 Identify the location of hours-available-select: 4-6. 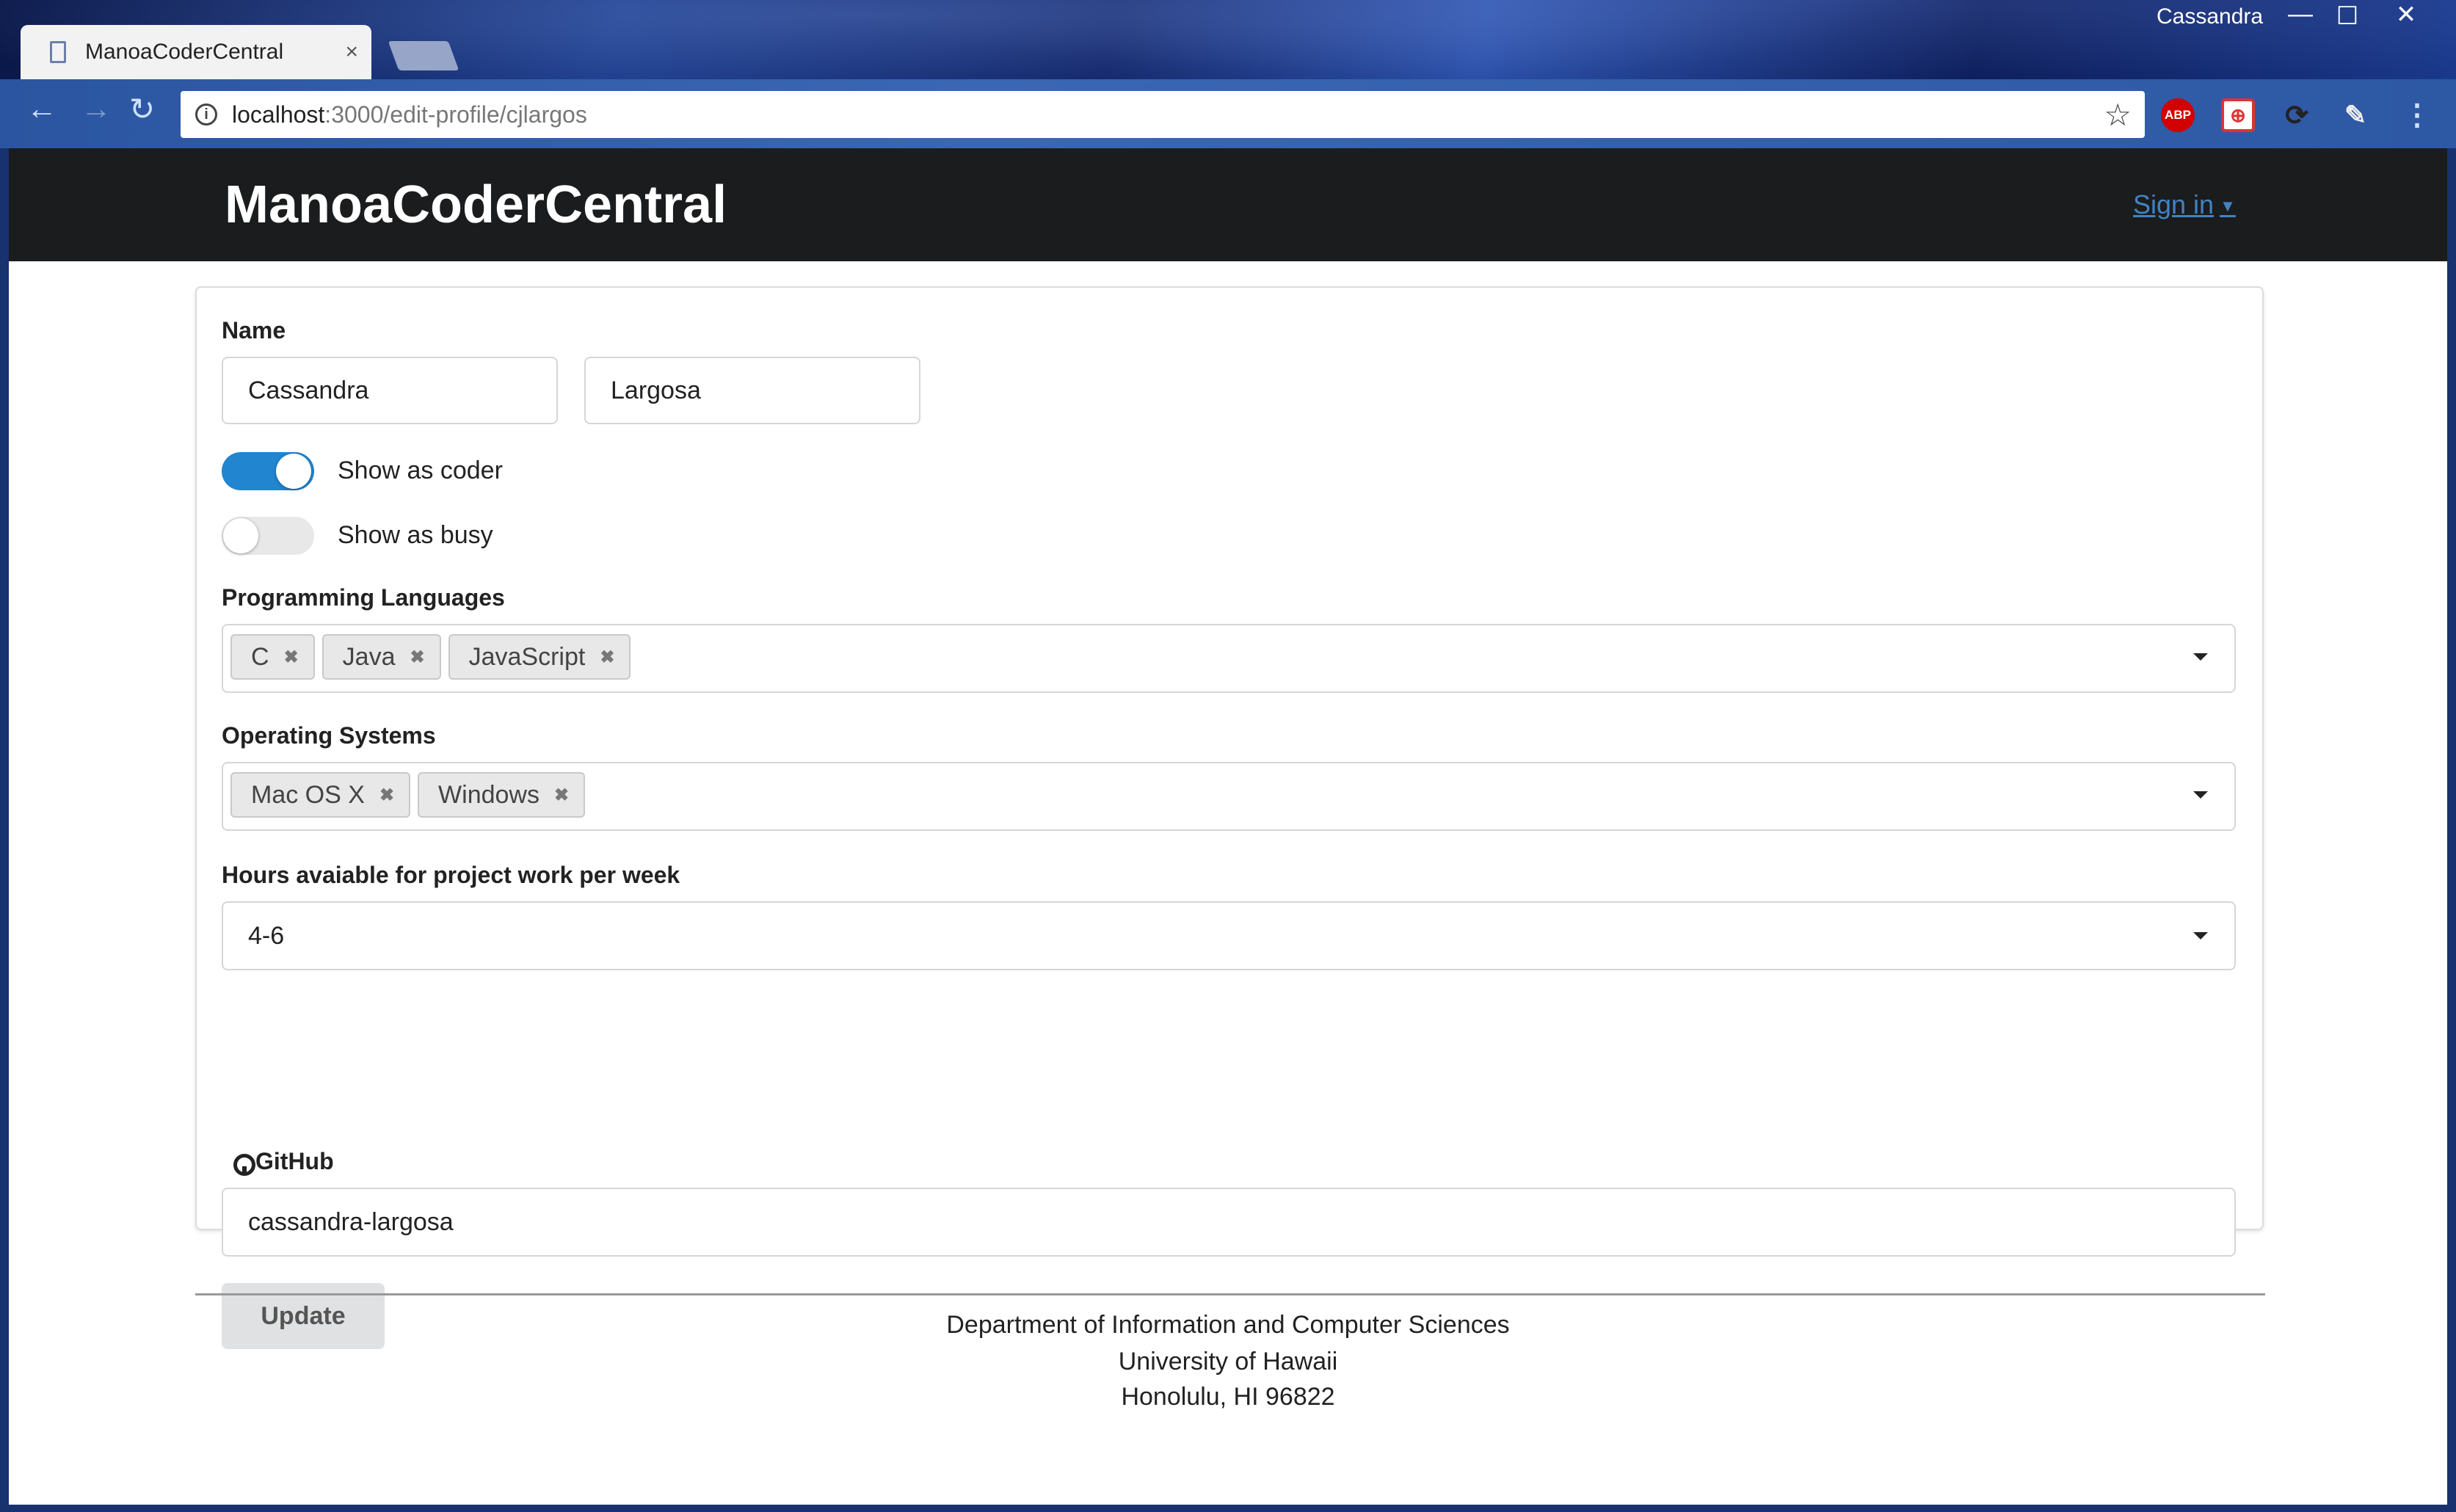
(1229, 935).